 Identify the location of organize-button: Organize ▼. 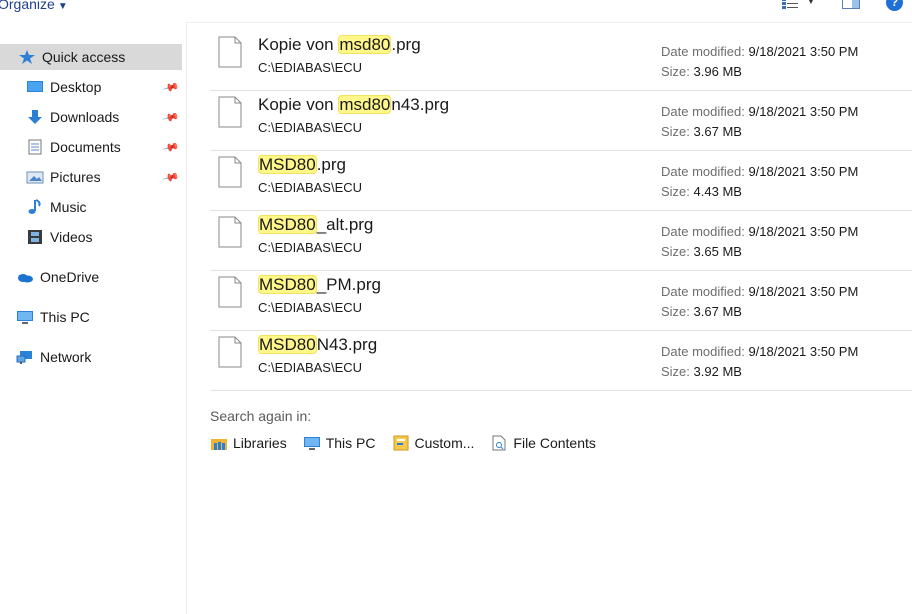
(34, 6).